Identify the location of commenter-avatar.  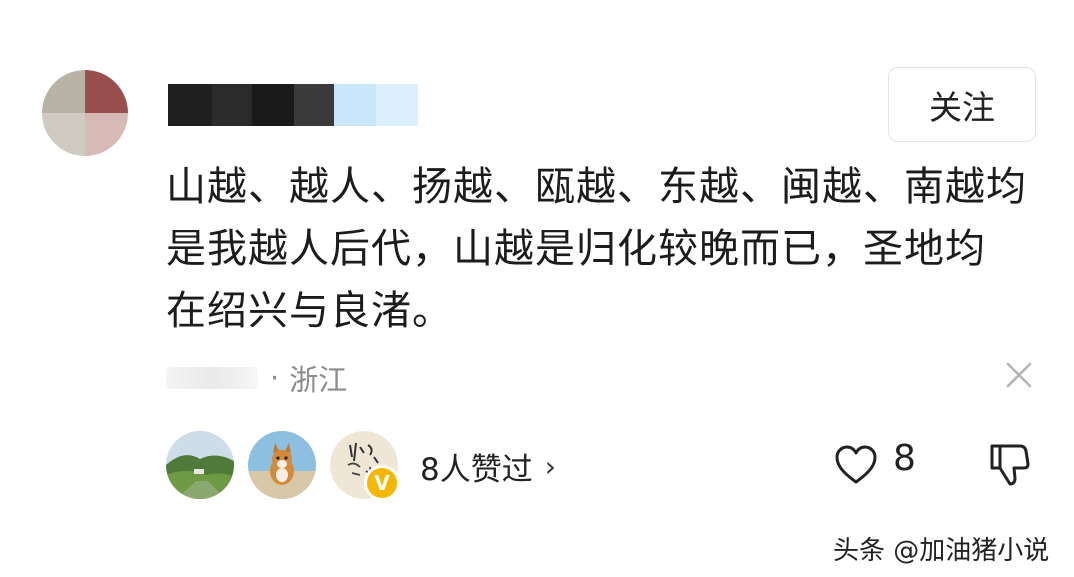
(85, 113).